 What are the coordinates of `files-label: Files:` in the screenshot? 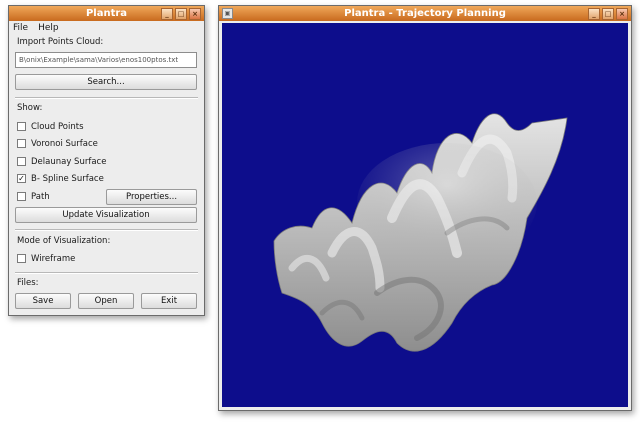 It's located at (28, 283).